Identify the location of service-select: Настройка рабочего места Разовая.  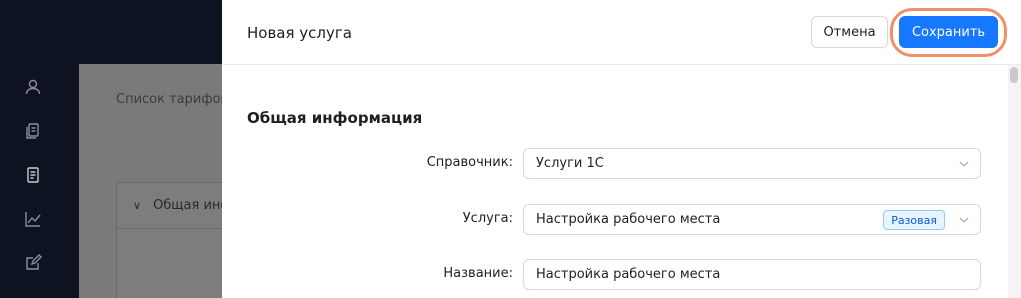
(752, 219).